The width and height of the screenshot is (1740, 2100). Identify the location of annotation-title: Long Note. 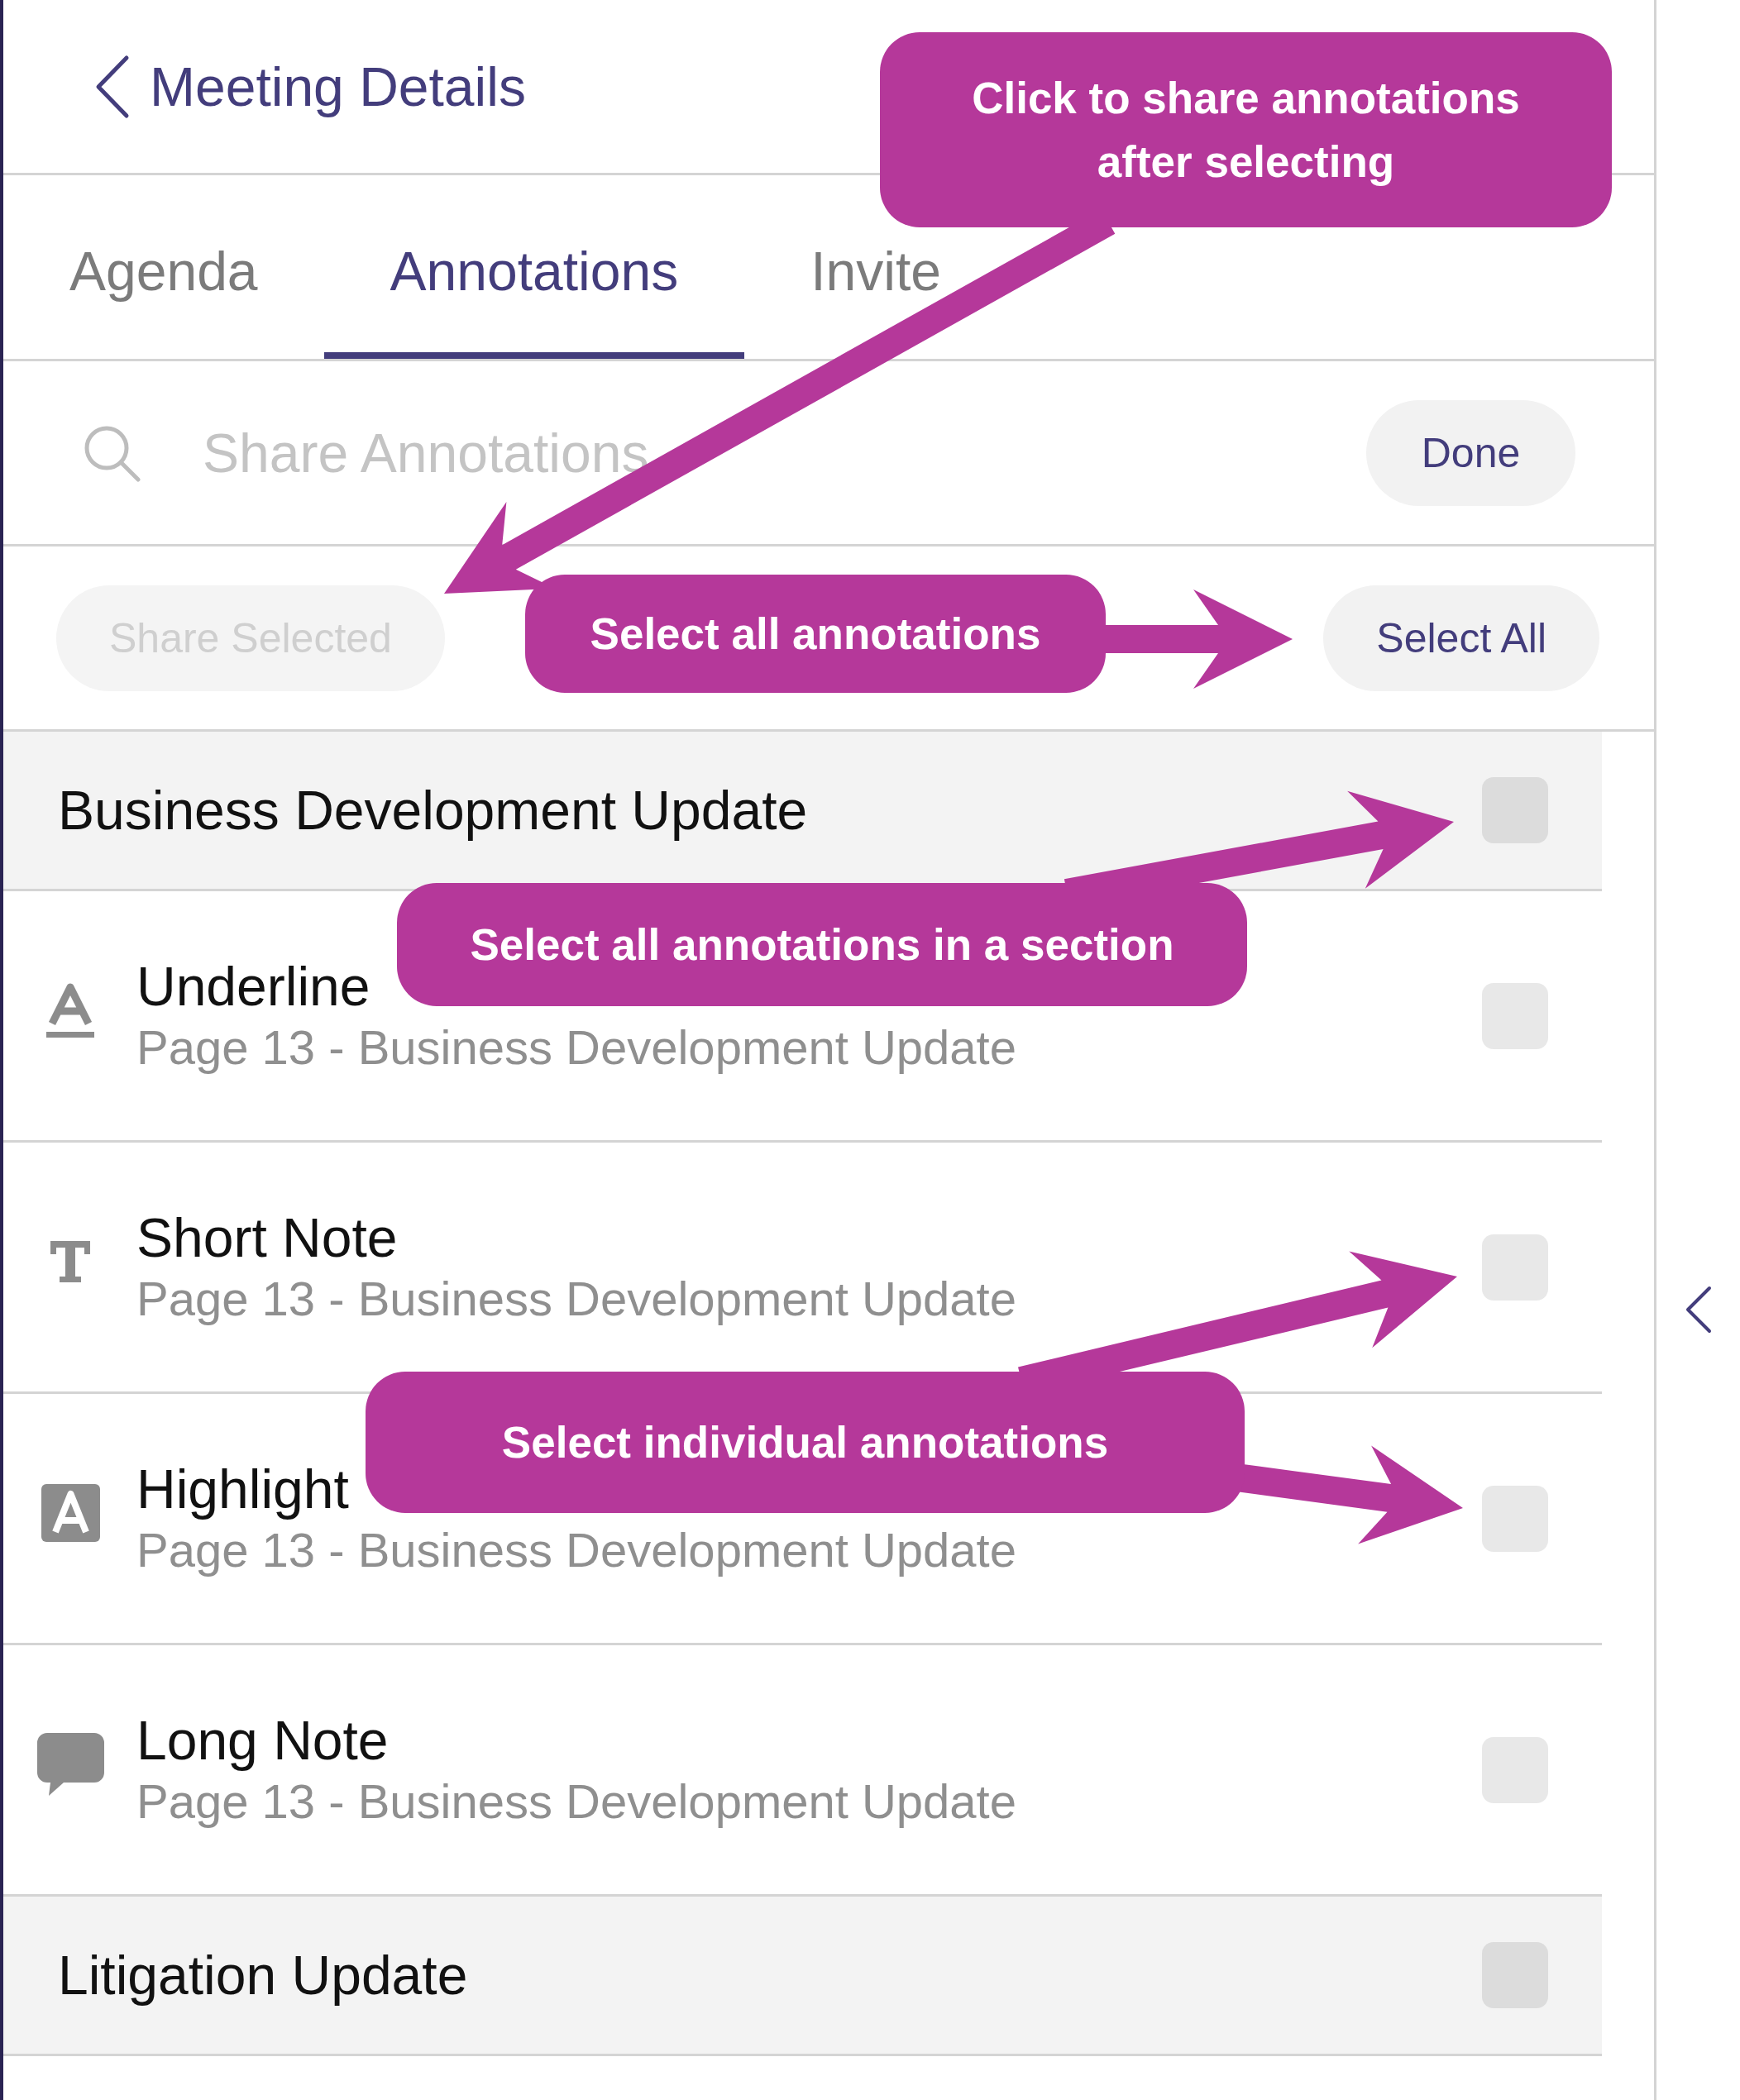
(262, 1740).